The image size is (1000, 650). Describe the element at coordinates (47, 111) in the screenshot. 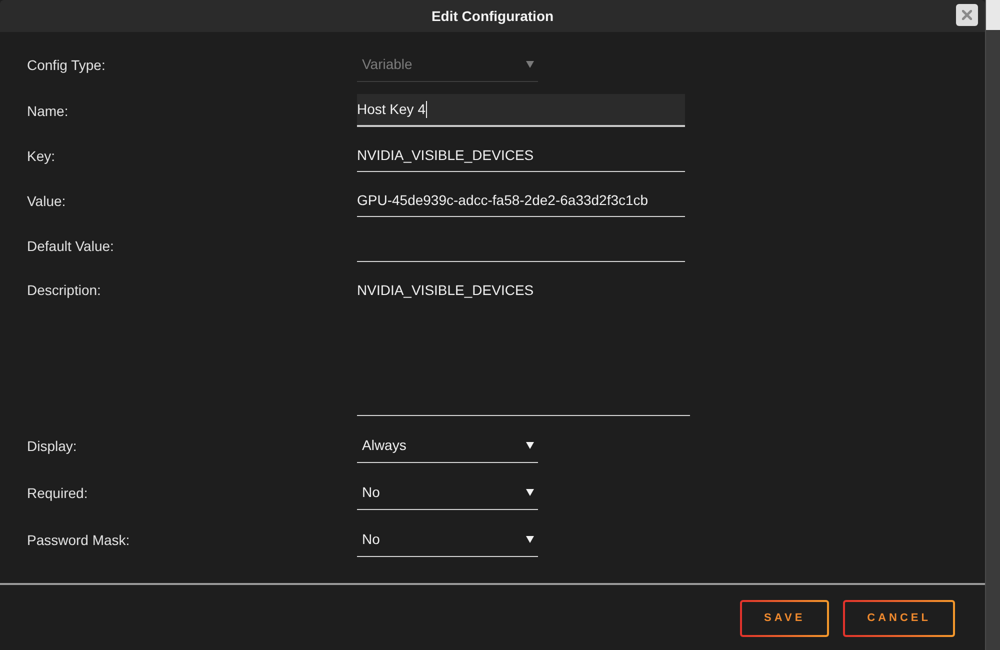

I see `field-label: Name:` at that location.